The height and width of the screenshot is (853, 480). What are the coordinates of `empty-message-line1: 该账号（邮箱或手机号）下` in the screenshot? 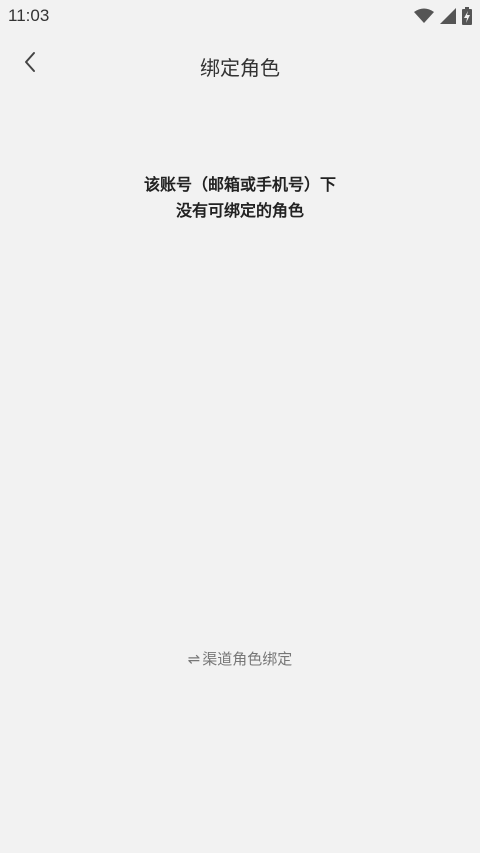 It's located at (239, 184).